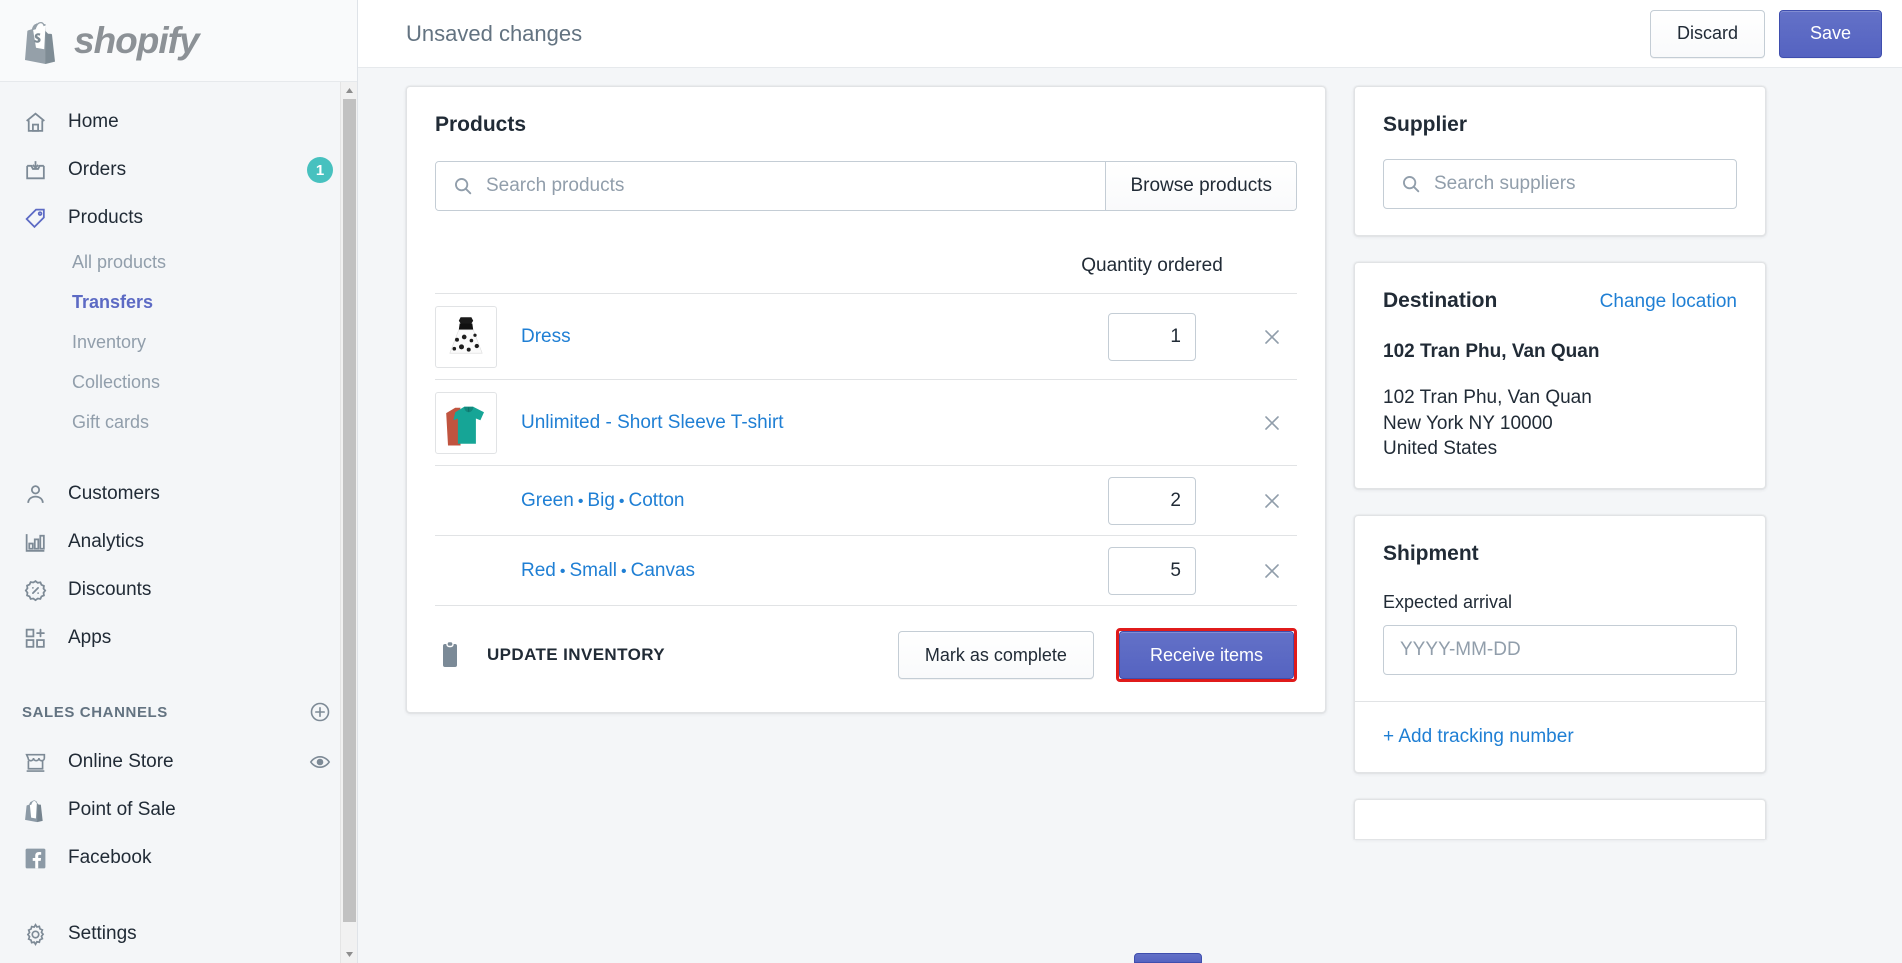 The height and width of the screenshot is (963, 1902). Describe the element at coordinates (546, 336) in the screenshot. I see `product-link: Dress` at that location.